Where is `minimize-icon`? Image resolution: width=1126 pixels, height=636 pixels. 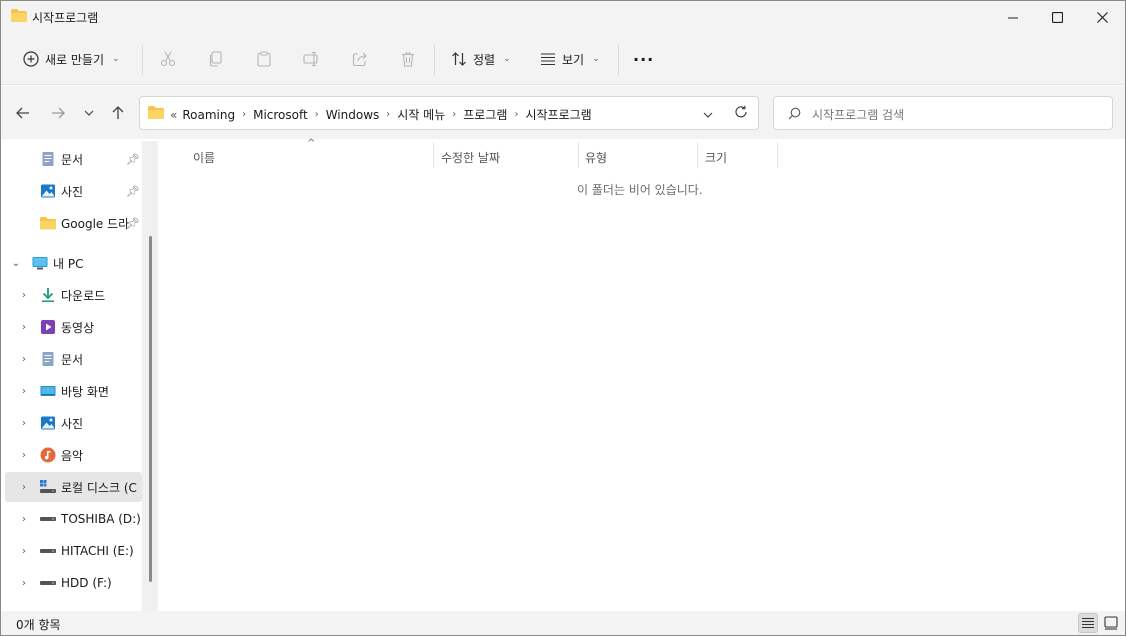 minimize-icon is located at coordinates (1012, 17).